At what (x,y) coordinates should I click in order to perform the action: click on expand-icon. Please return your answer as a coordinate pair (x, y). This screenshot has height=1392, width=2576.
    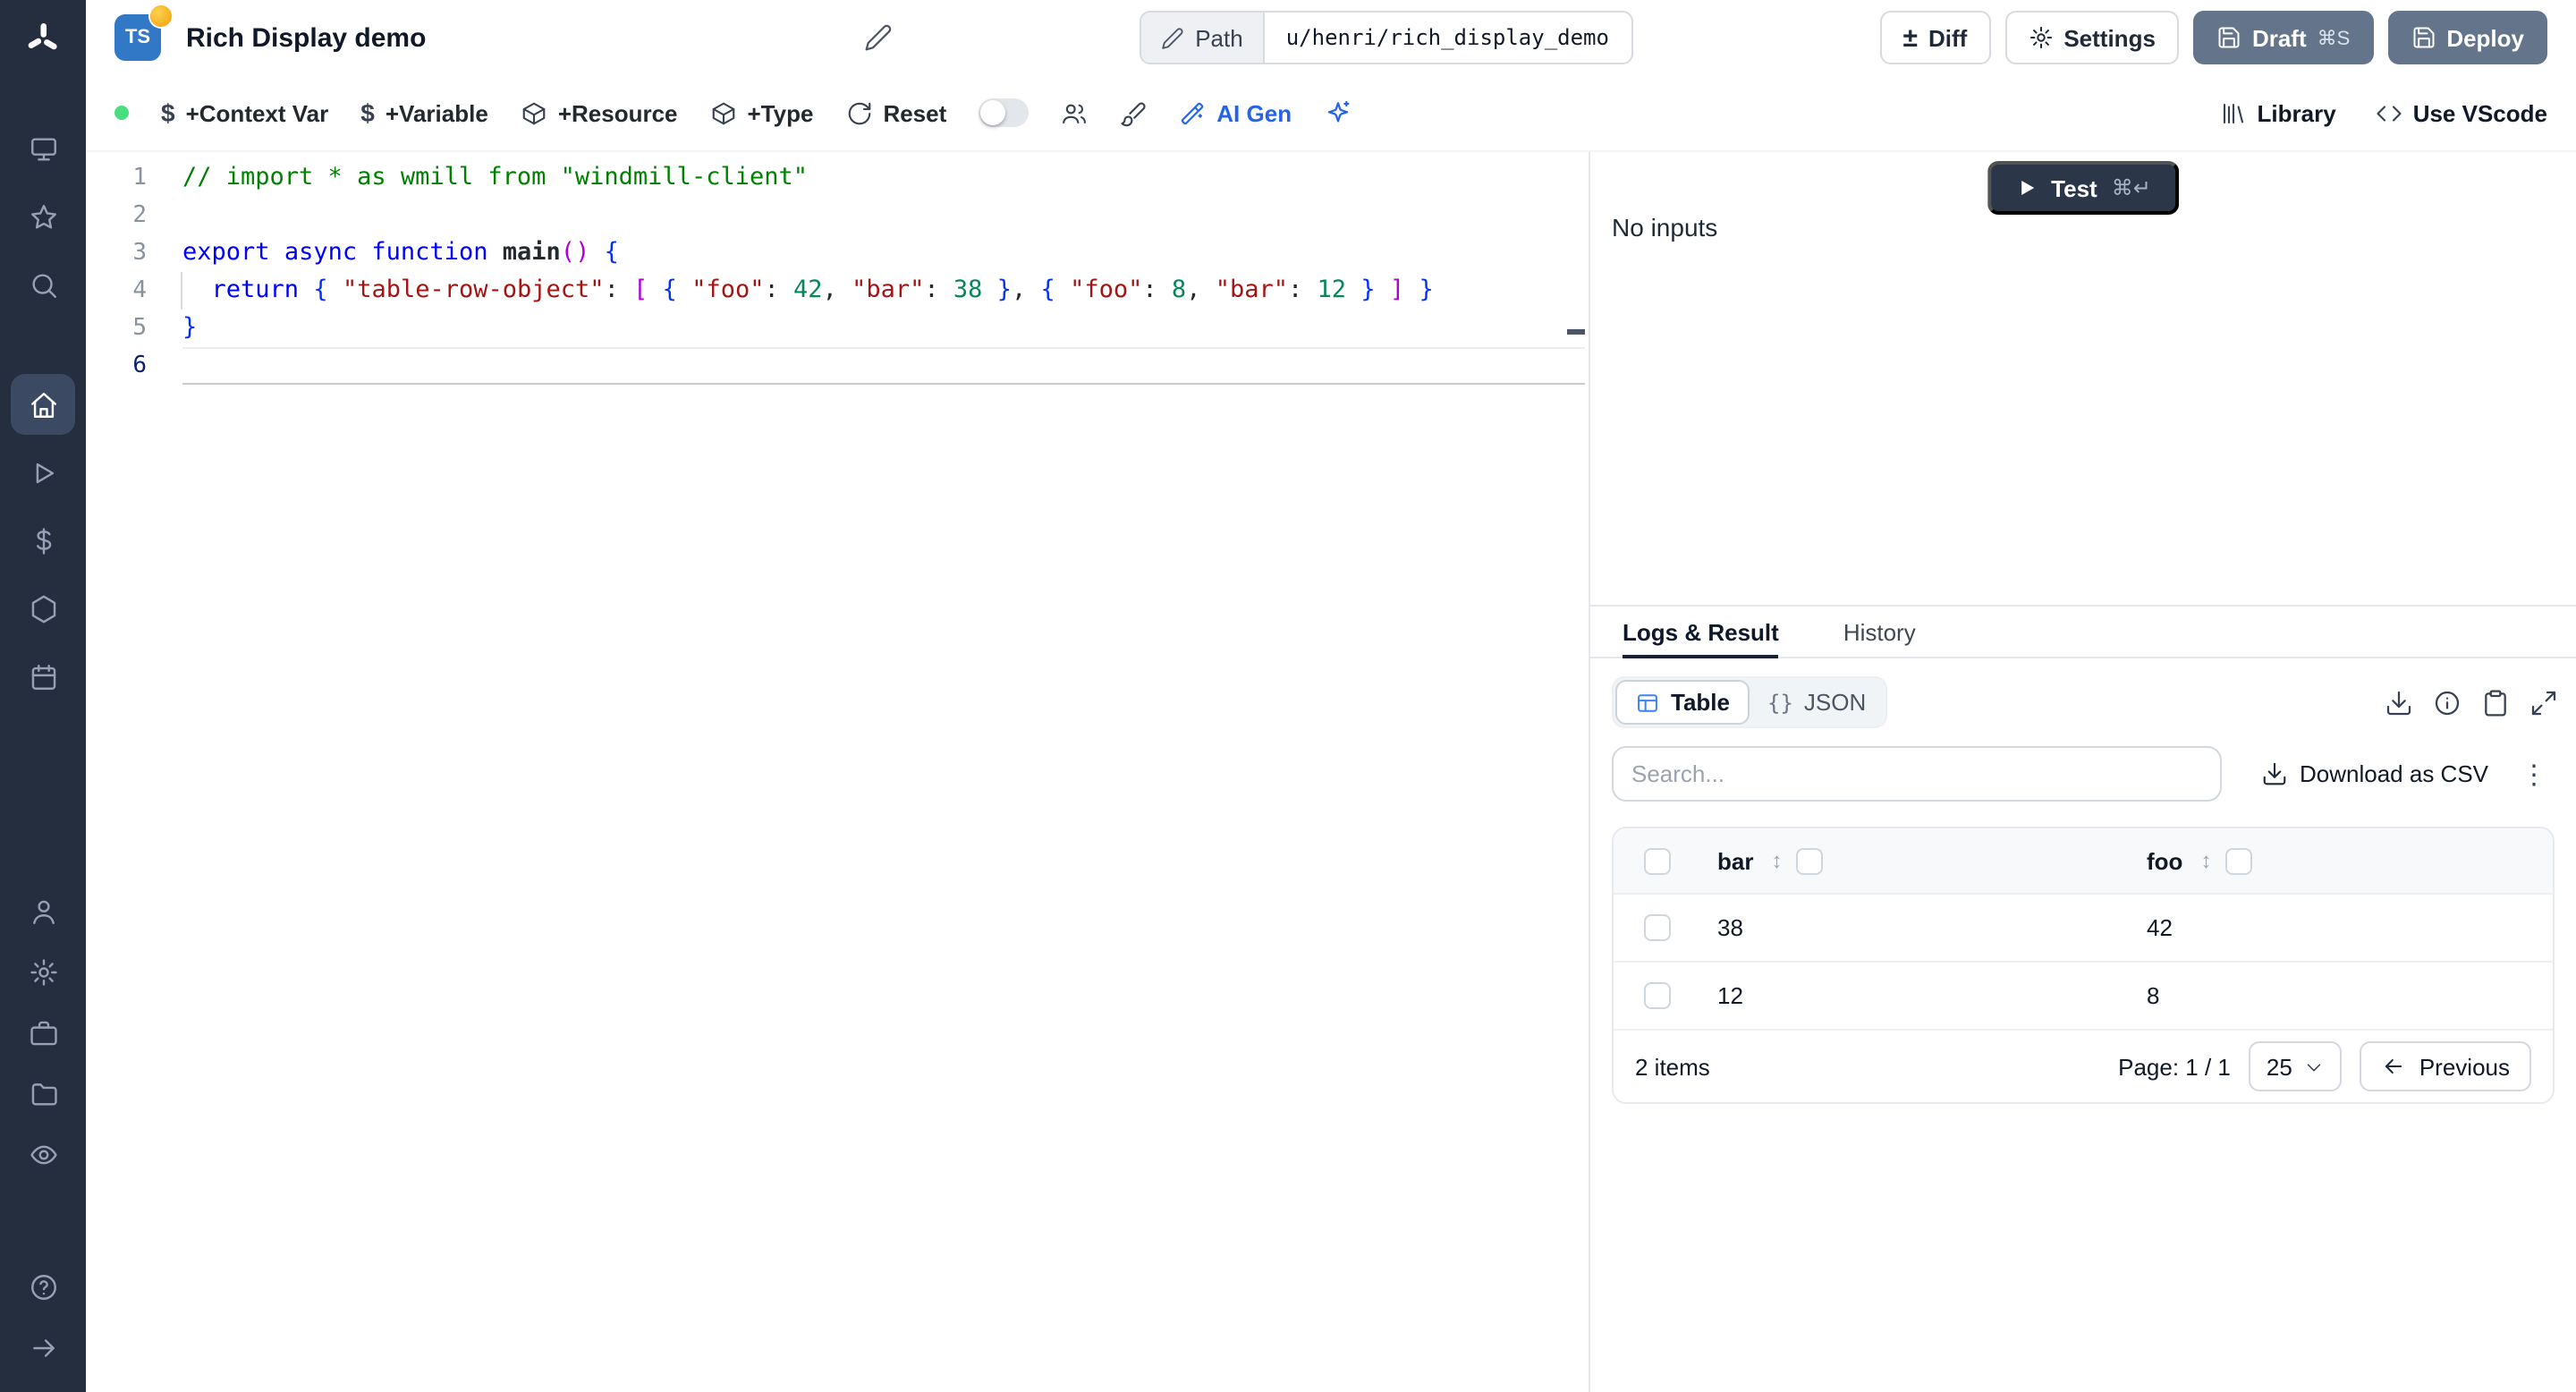
    Looking at the image, I should click on (2543, 702).